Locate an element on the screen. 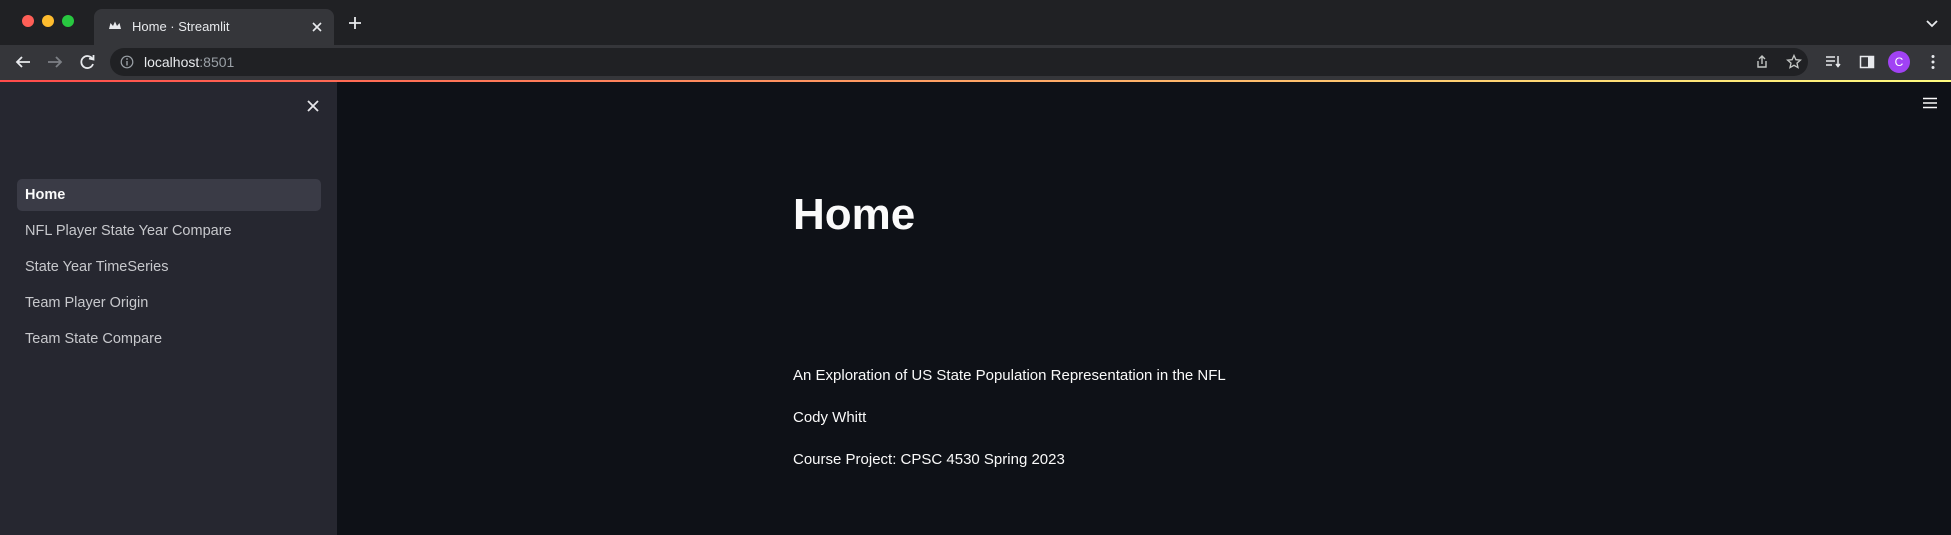 This screenshot has height=535, width=1951. course-info: Course Project: CPSC 4530 Spring 2023 is located at coordinates (929, 459).